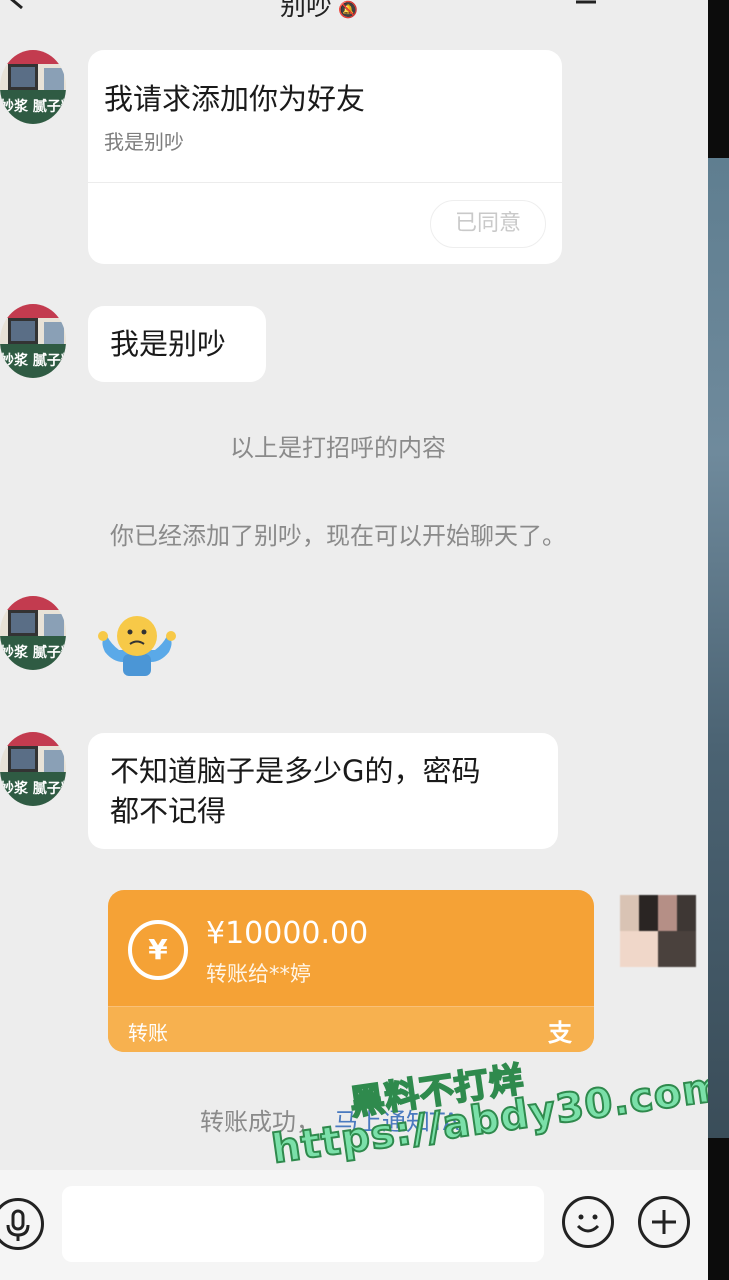 The image size is (729, 1280). I want to click on transfer-label: 转账, so click(148, 1033).